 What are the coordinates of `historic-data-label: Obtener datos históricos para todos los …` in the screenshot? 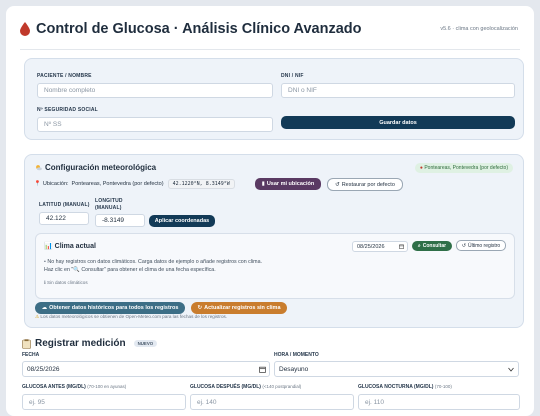 It's located at (114, 308).